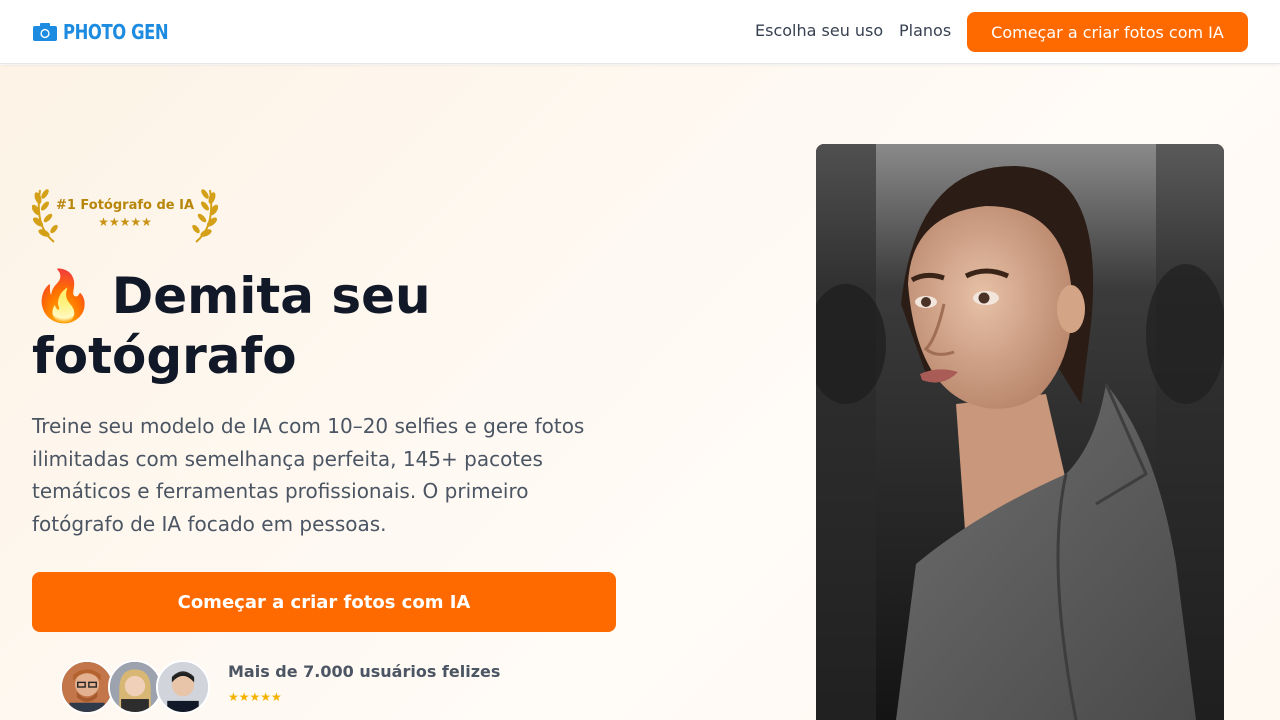 Image resolution: width=1280 pixels, height=720 pixels. I want to click on logo: PHOTO GEN, so click(112, 32).